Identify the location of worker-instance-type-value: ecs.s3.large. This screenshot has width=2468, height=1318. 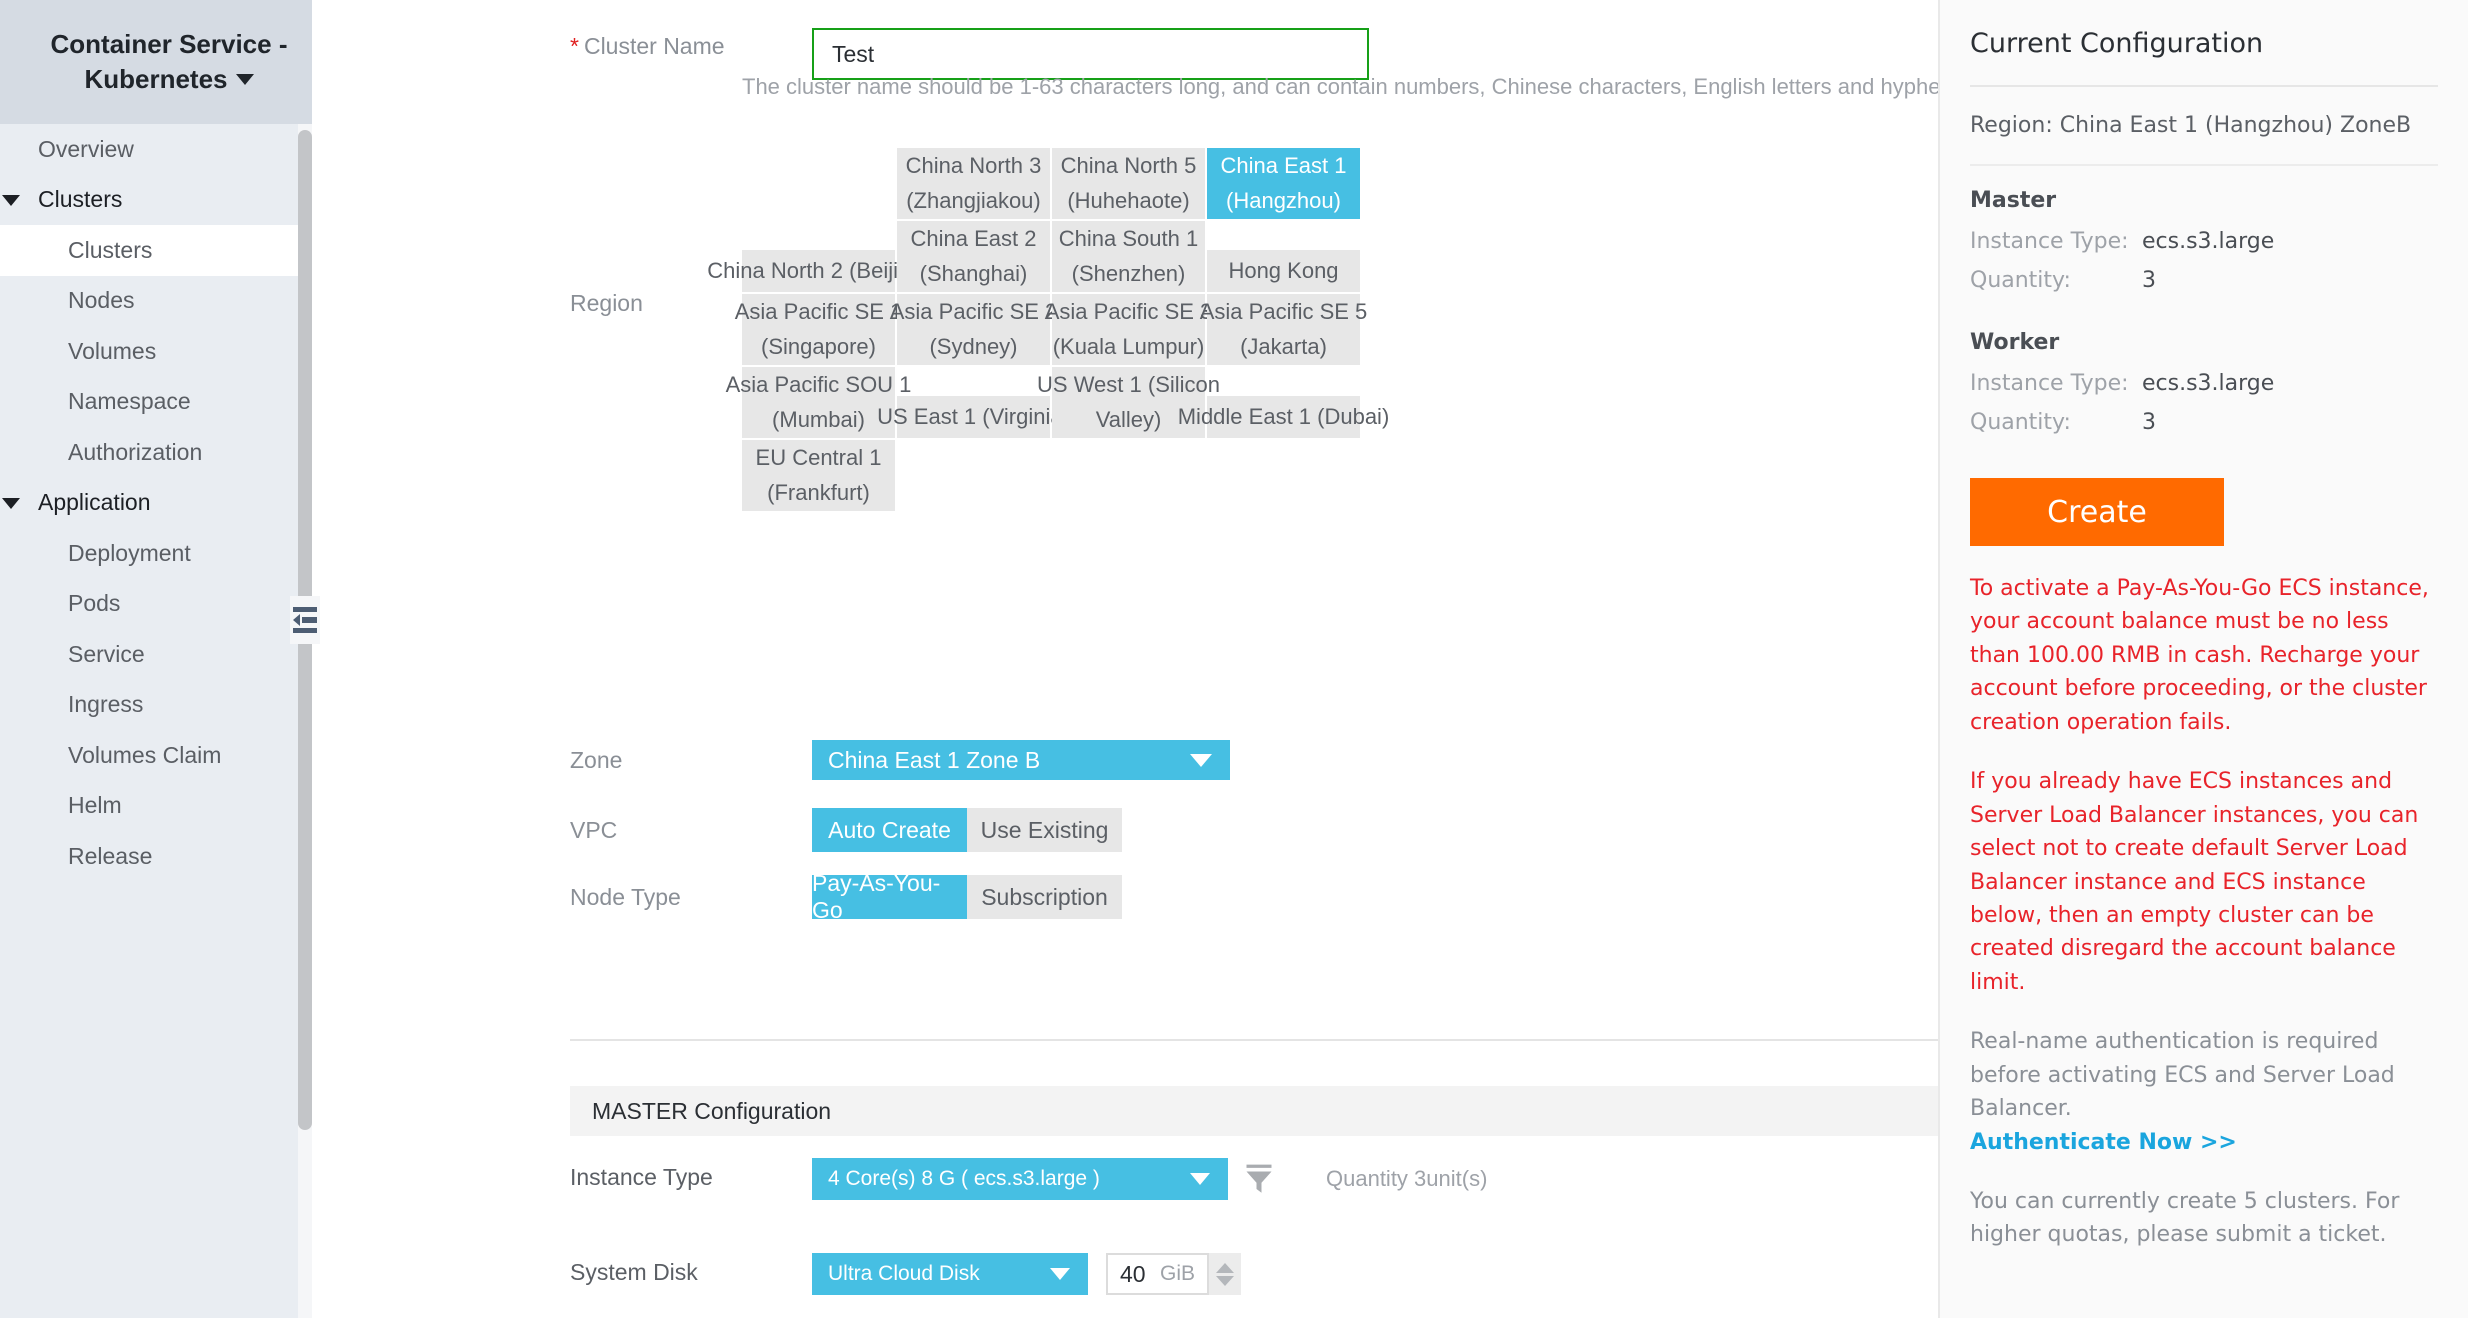
(2208, 383).